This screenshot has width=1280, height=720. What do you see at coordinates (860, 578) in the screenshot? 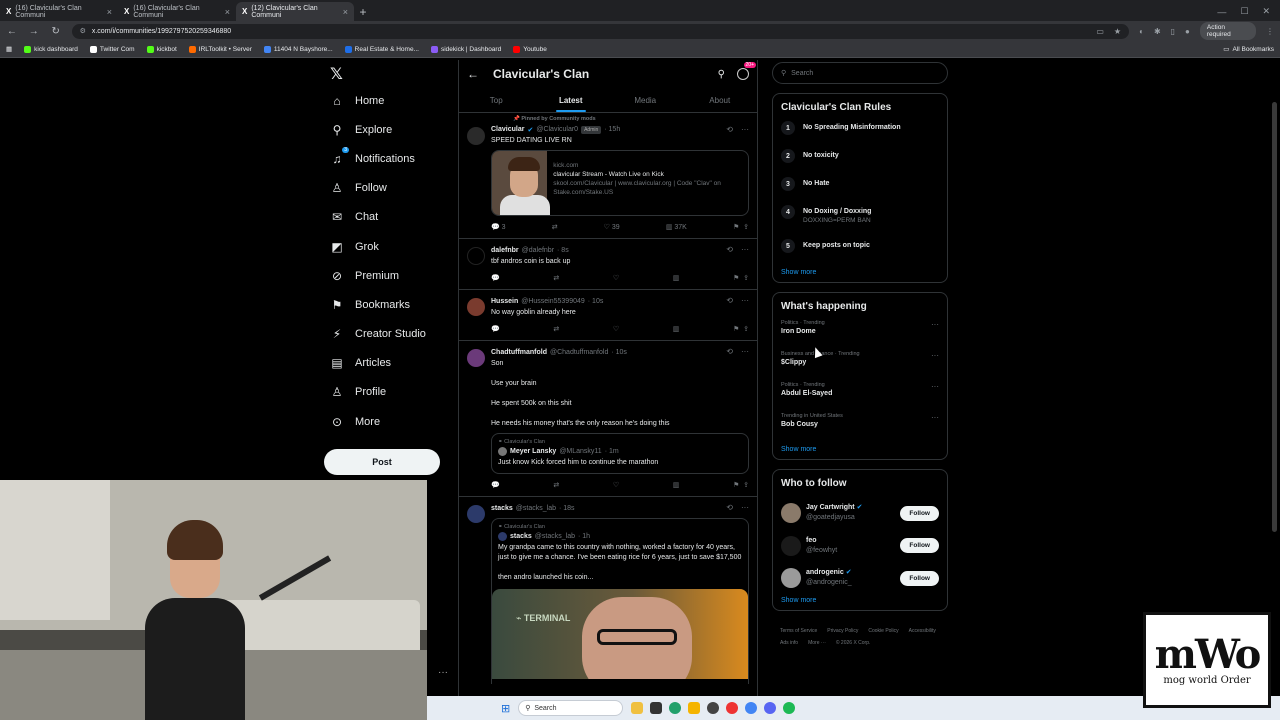
I see `follow-suggestion: androgenic ✔ @androgenic_ Follow` at bounding box center [860, 578].